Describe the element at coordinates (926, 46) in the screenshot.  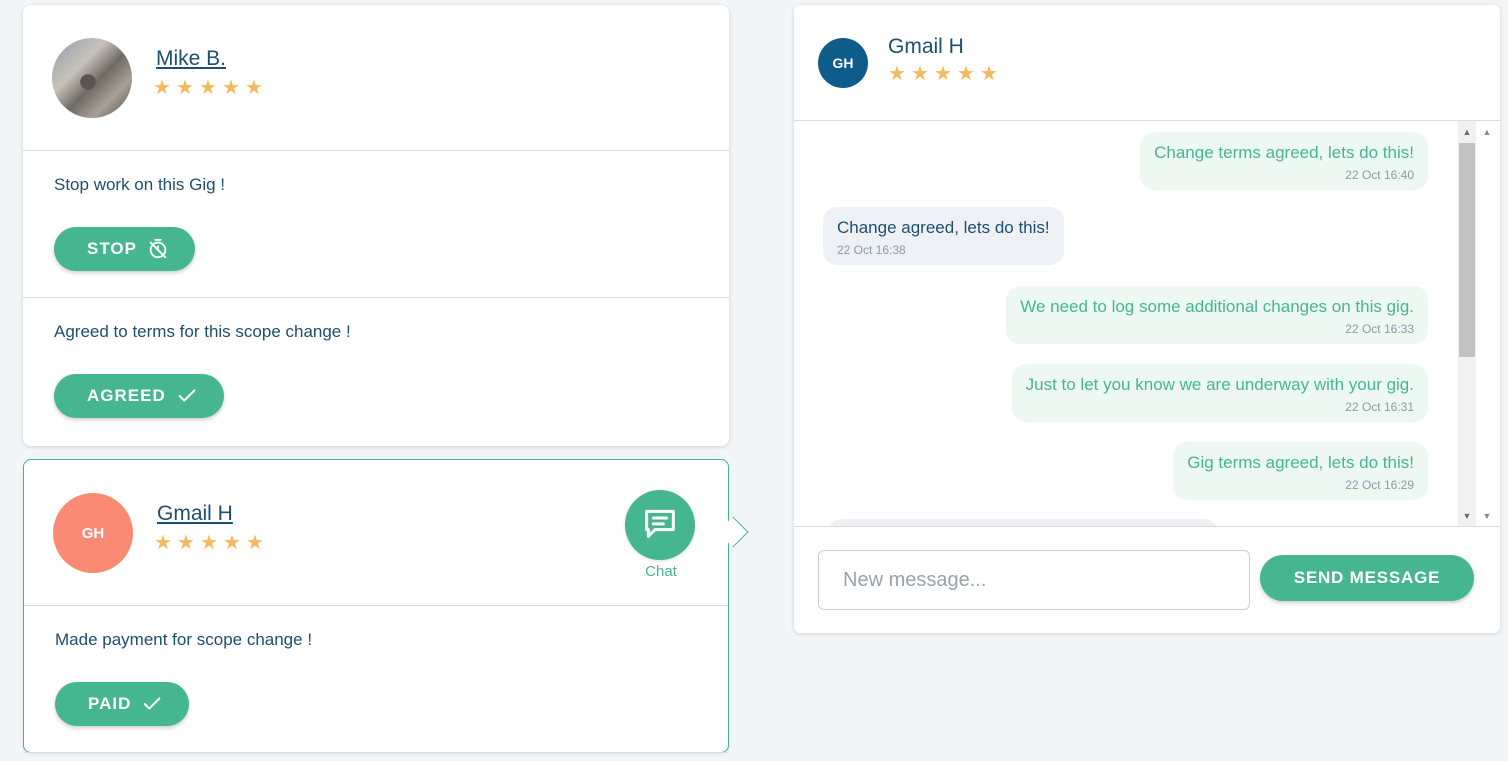
I see `chat-contact-name: Gmail H` at that location.